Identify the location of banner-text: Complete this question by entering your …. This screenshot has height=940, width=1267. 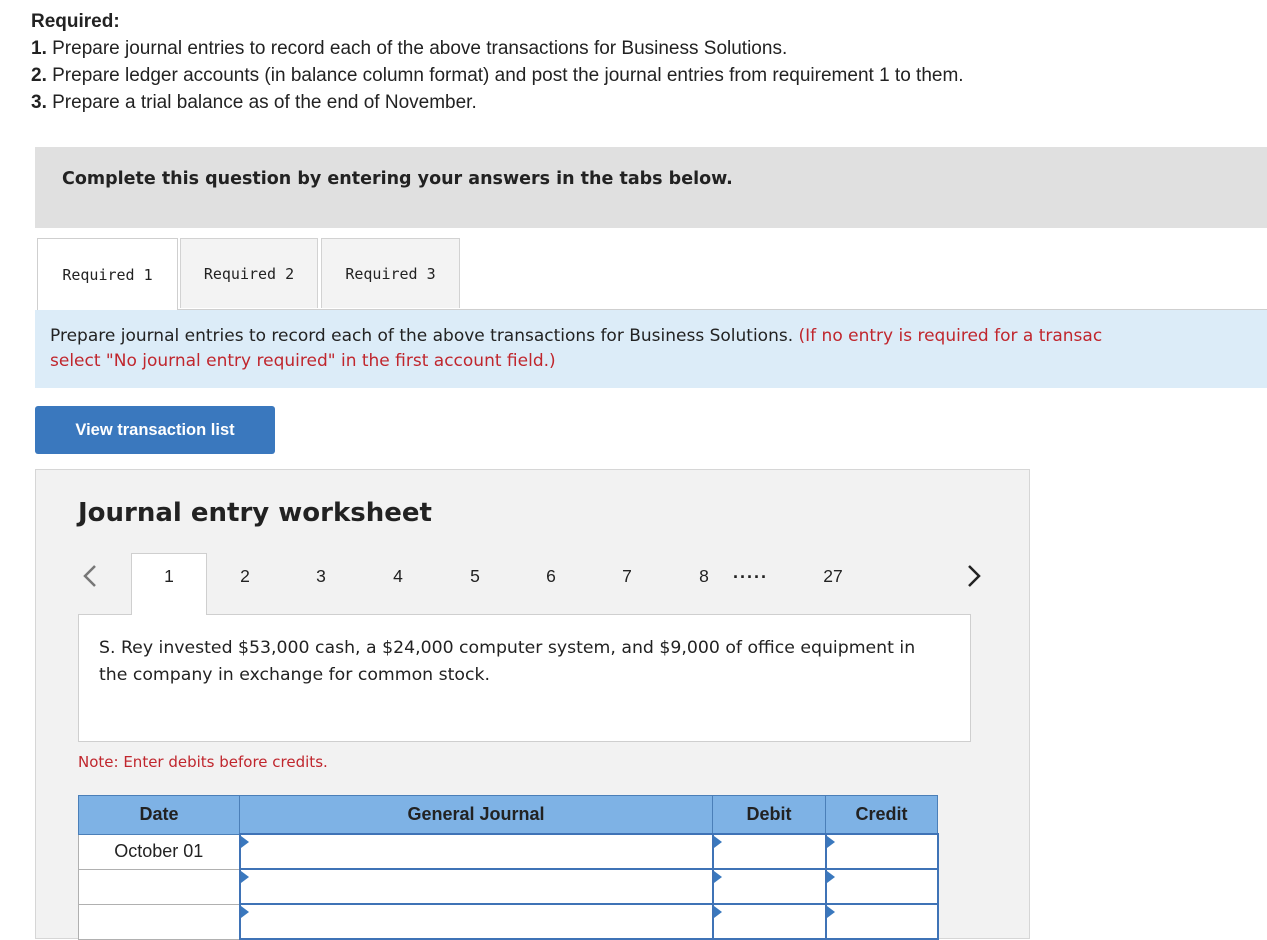
(397, 179).